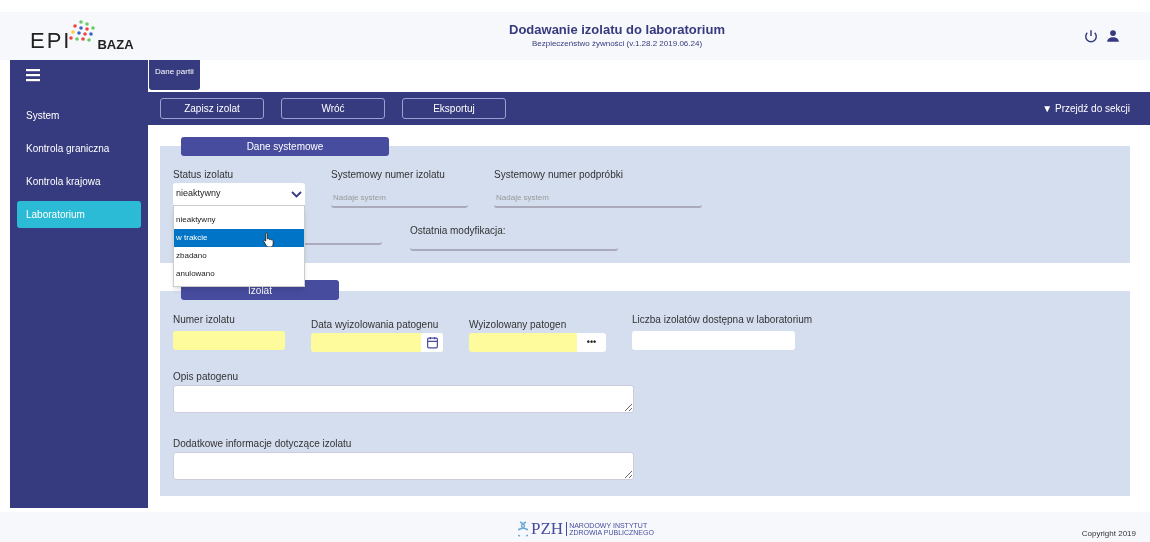 The image size is (1150, 542). Describe the element at coordinates (591, 342) in the screenshot. I see `browse-button: •••` at that location.